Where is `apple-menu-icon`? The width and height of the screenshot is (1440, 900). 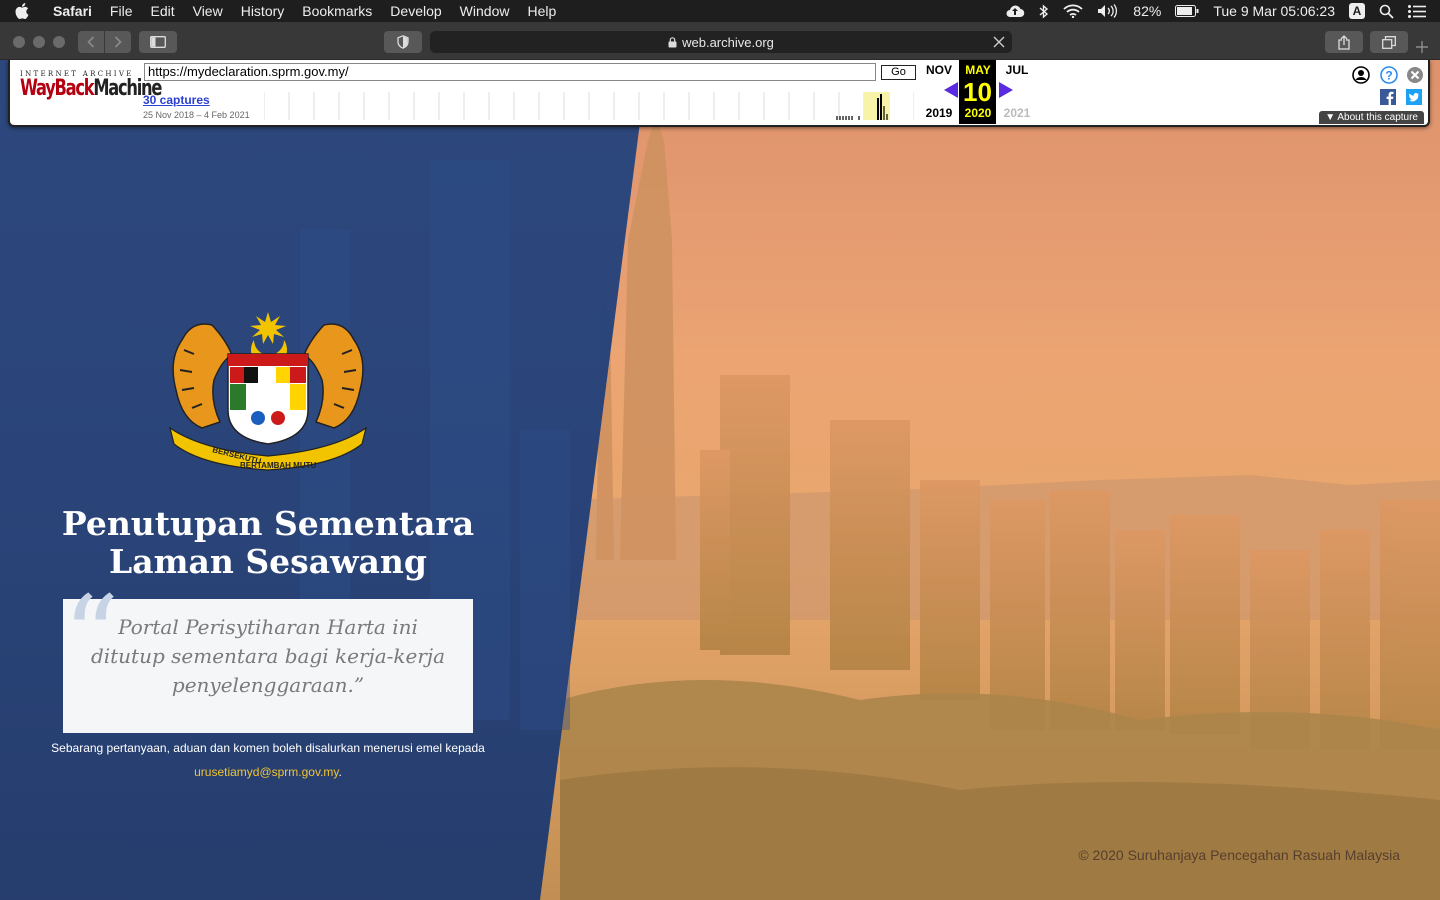
apple-menu-icon is located at coordinates (22, 11).